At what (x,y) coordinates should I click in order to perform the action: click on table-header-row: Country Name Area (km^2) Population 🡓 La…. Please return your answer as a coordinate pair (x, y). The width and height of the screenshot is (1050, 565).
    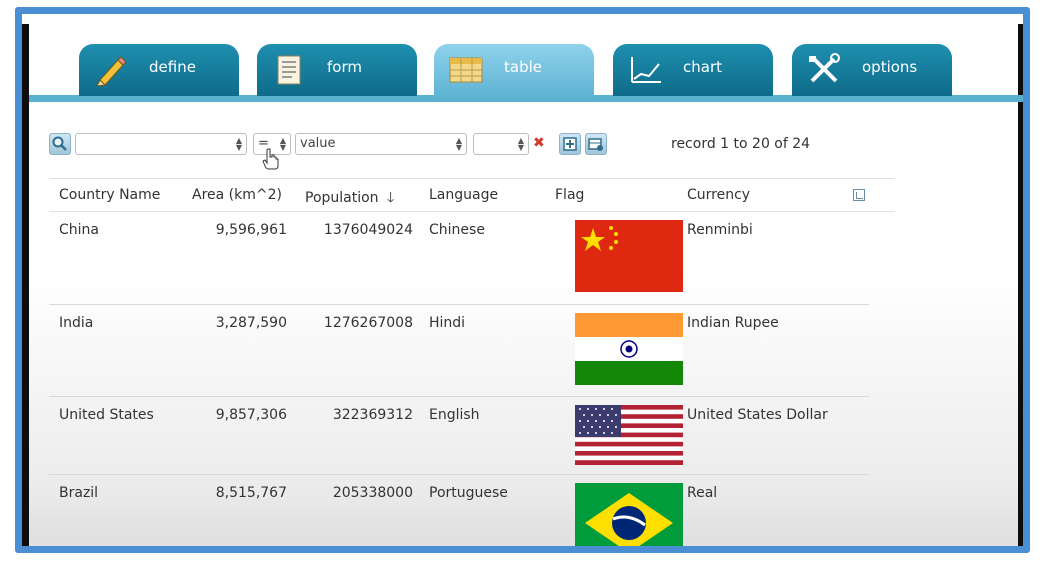
    Looking at the image, I should click on (472, 195).